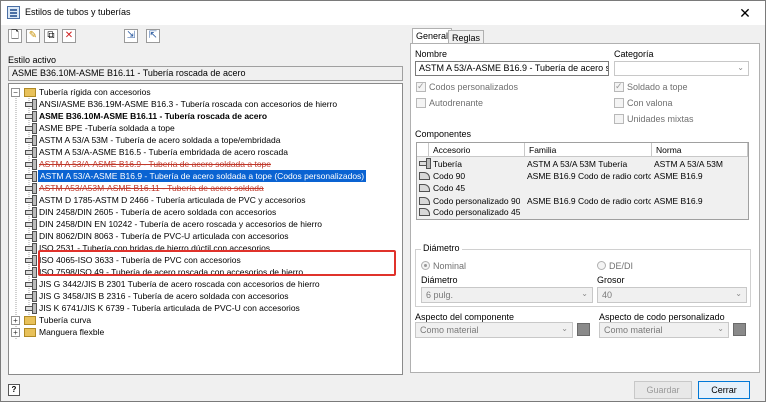 Image resolution: width=766 pixels, height=402 pixels. What do you see at coordinates (663, 390) in the screenshot?
I see `save-button: Guardar` at bounding box center [663, 390].